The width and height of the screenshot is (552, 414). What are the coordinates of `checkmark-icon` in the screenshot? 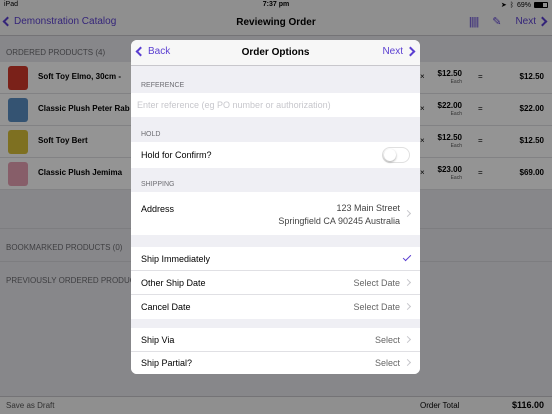 It's located at (407, 257).